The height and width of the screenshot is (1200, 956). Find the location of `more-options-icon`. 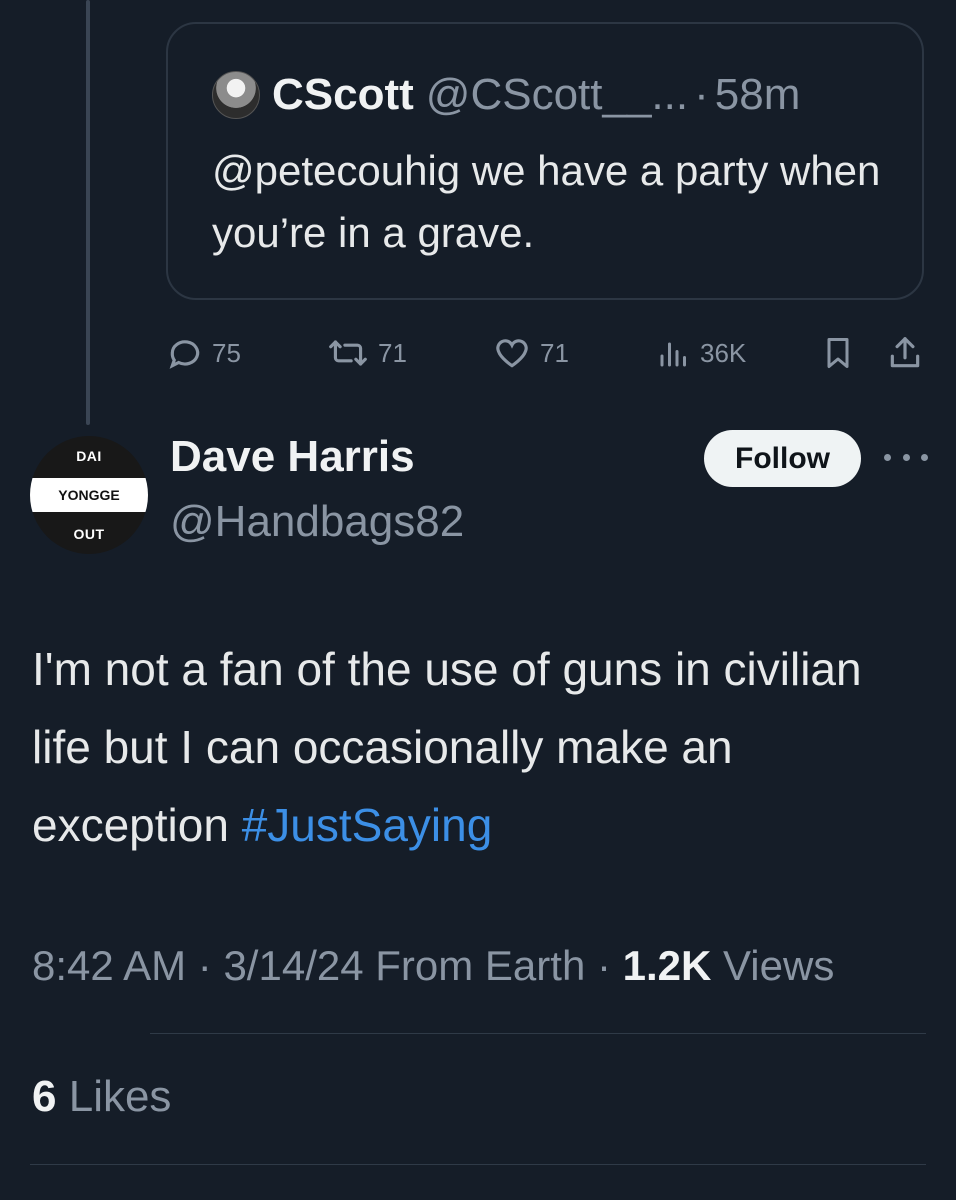

more-options-icon is located at coordinates (906, 457).